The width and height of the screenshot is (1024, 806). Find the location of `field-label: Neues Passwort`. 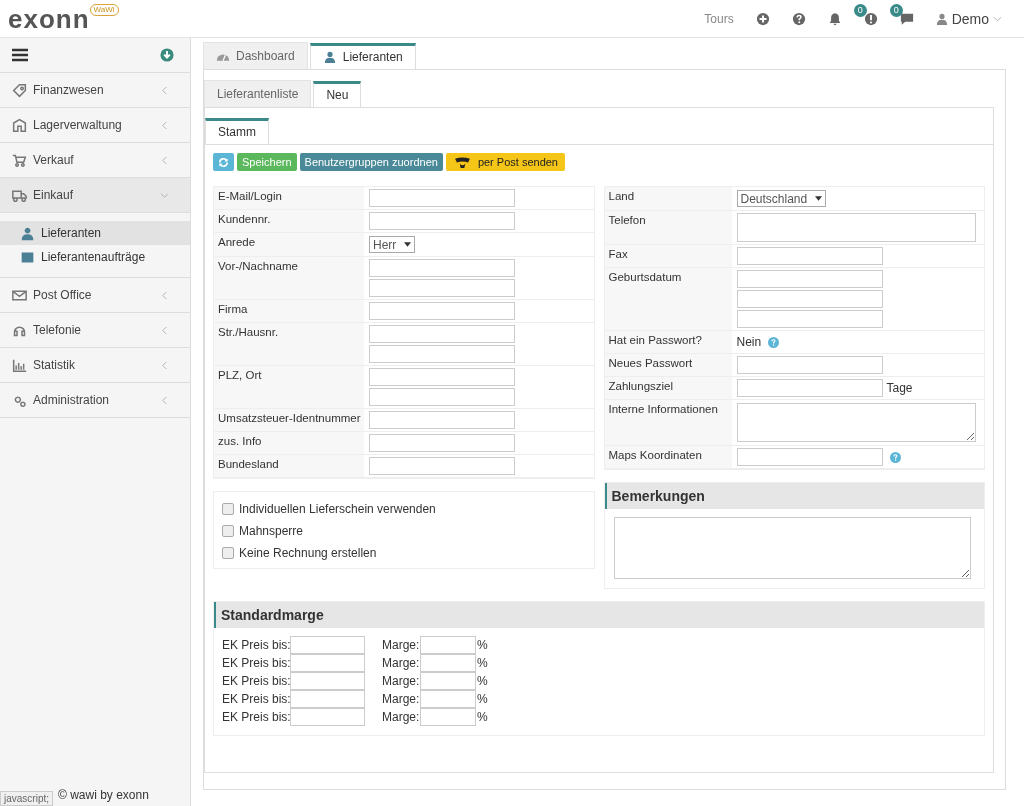

field-label: Neues Passwort is located at coordinates (668, 365).